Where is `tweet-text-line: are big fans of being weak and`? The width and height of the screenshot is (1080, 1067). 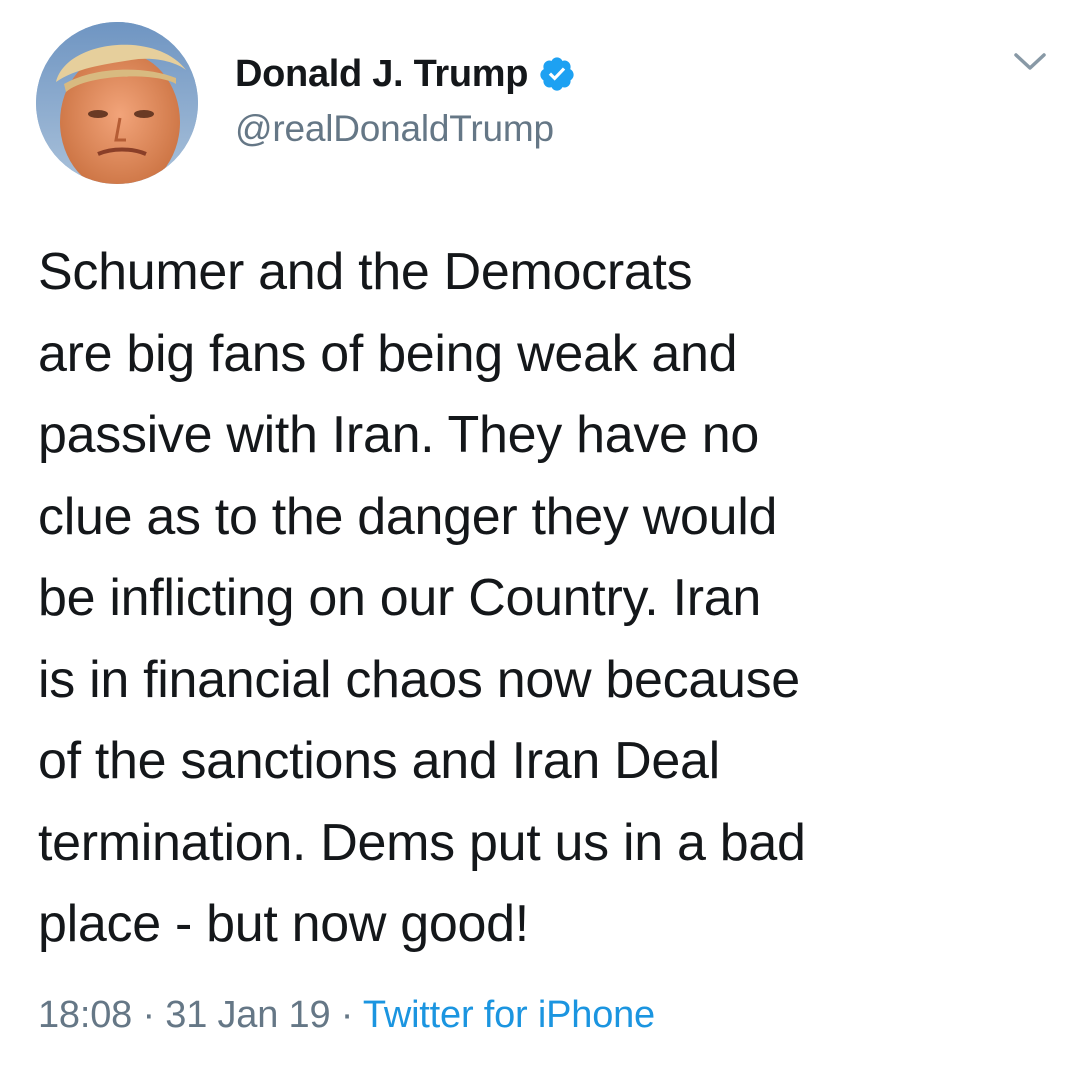
tweet-text-line: are big fans of being weak and is located at coordinates (388, 353).